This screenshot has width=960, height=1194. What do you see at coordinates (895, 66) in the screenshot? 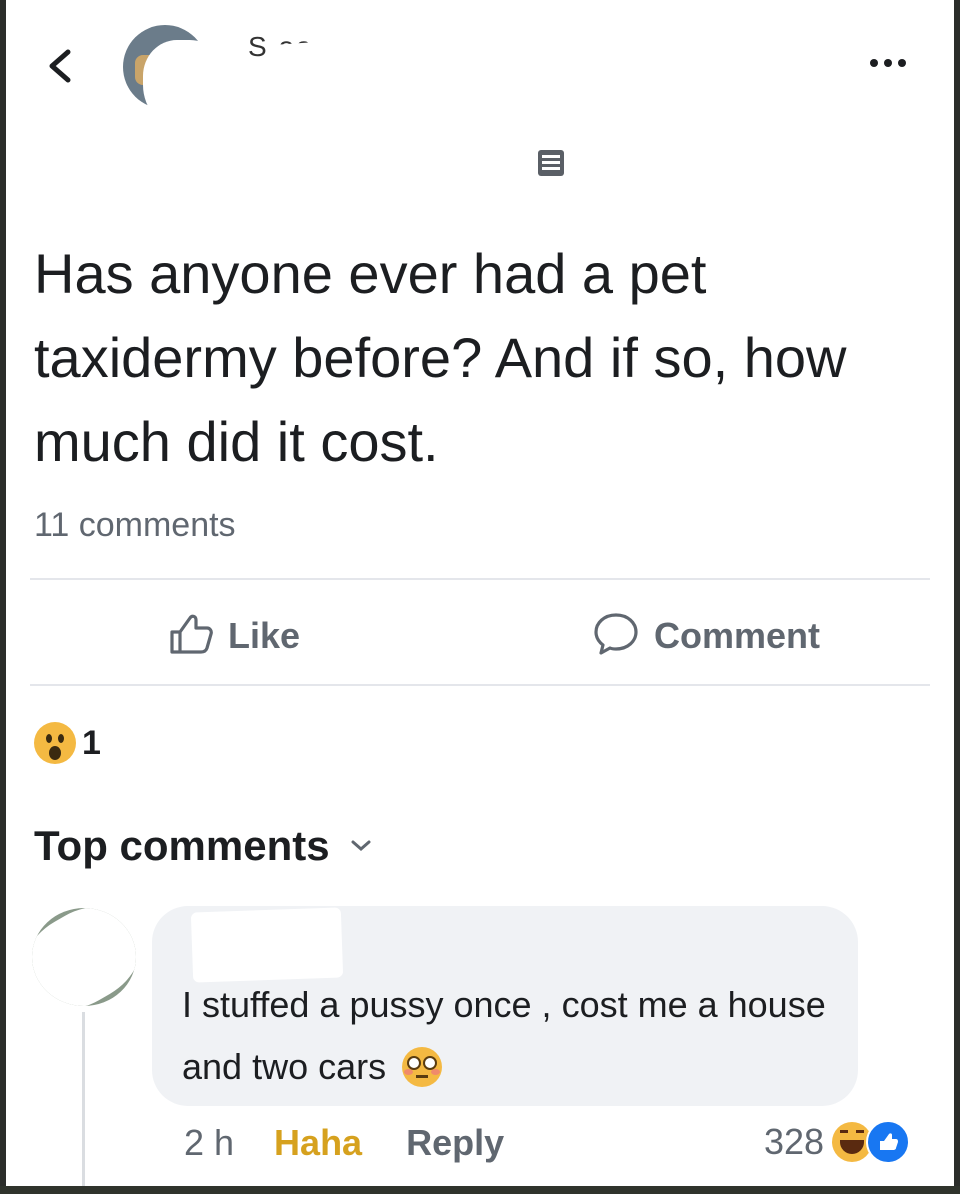
I see `more-dots-icon` at bounding box center [895, 66].